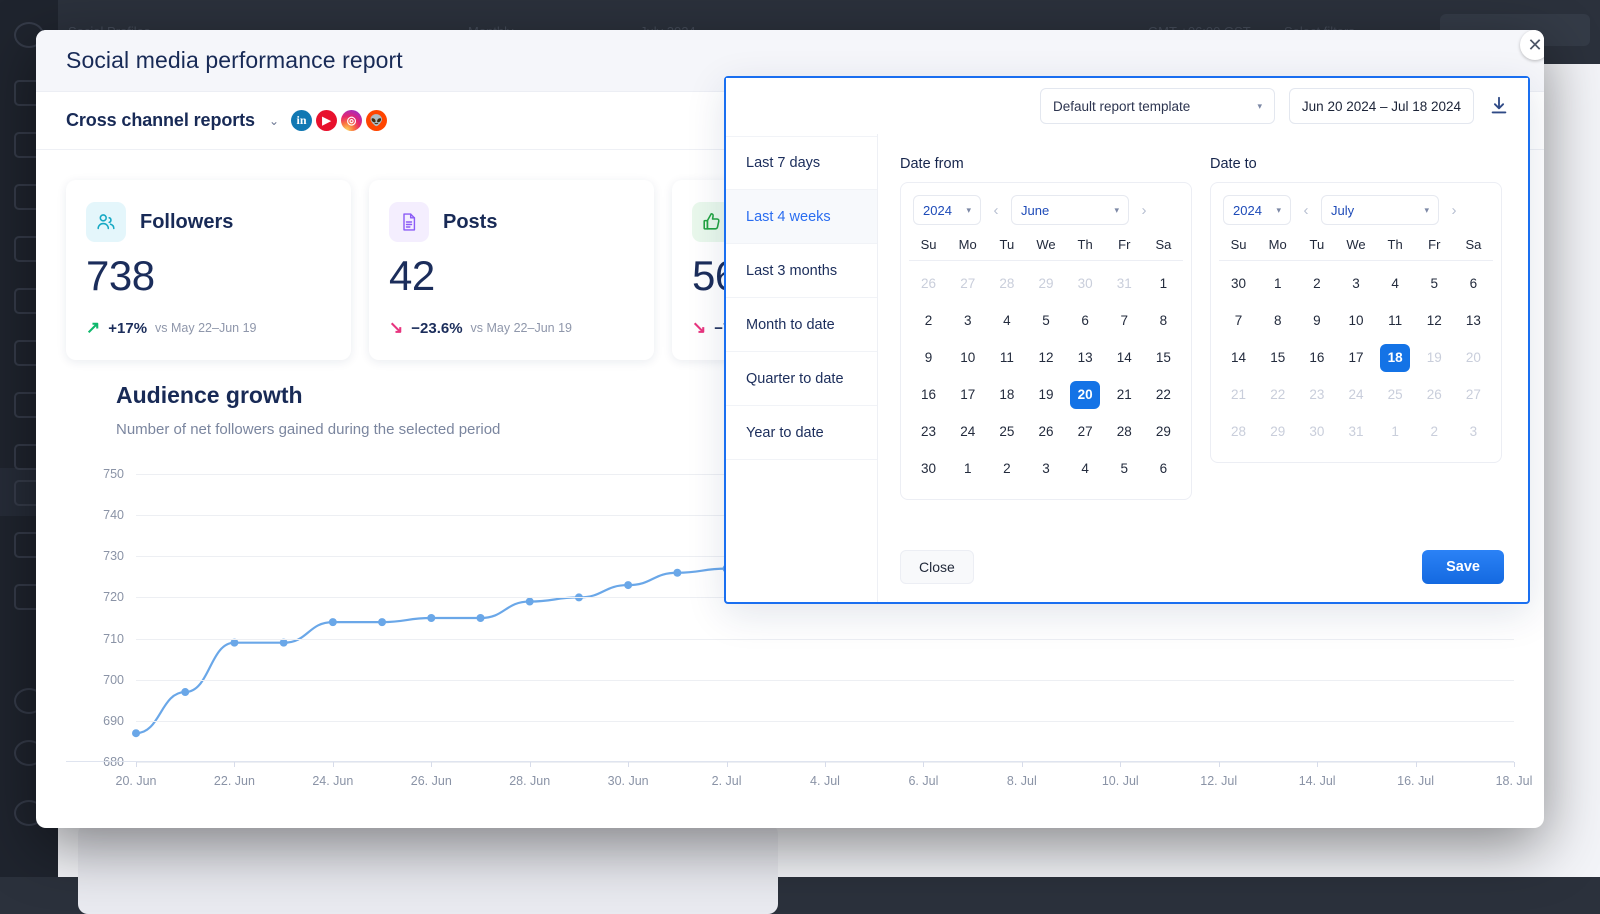 The width and height of the screenshot is (1600, 914). I want to click on calendar-day-label: 31, so click(1124, 284).